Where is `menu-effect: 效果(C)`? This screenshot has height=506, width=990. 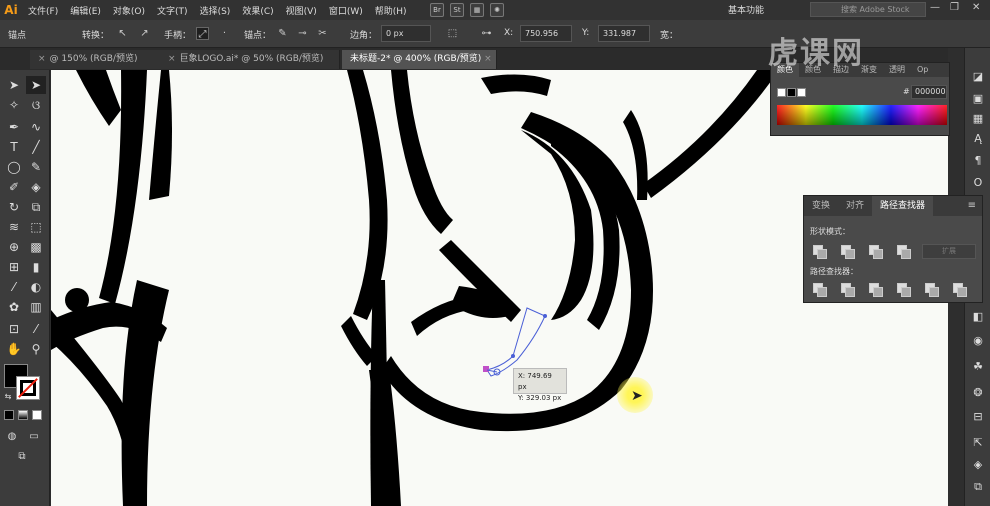
menu-effect: 效果(C) is located at coordinates (257, 10).